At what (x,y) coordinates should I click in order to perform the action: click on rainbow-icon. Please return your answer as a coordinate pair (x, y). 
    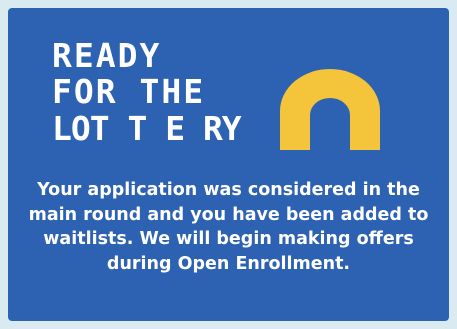
    Looking at the image, I should click on (330, 109).